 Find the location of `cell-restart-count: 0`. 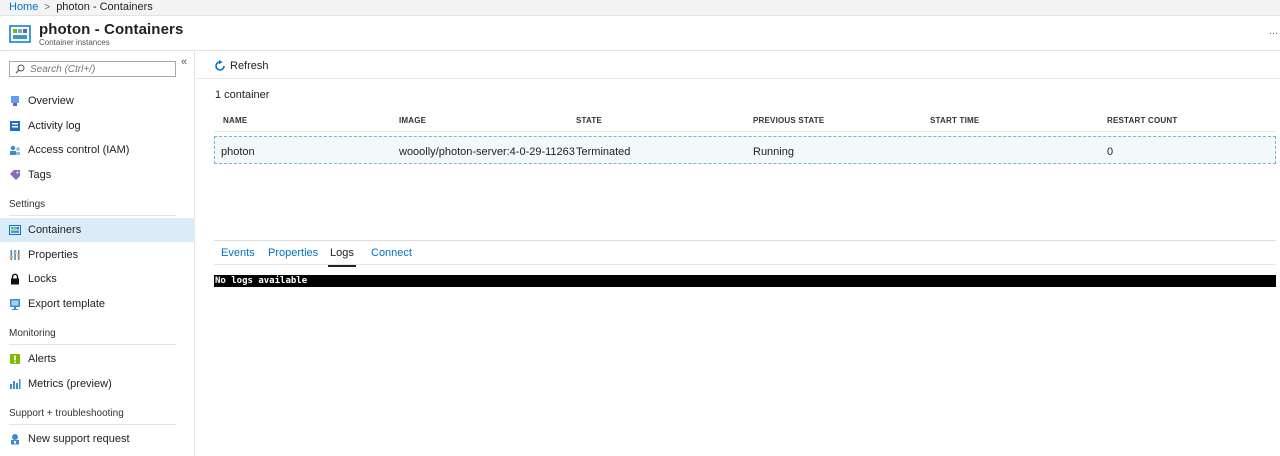

cell-restart-count: 0 is located at coordinates (1110, 152).